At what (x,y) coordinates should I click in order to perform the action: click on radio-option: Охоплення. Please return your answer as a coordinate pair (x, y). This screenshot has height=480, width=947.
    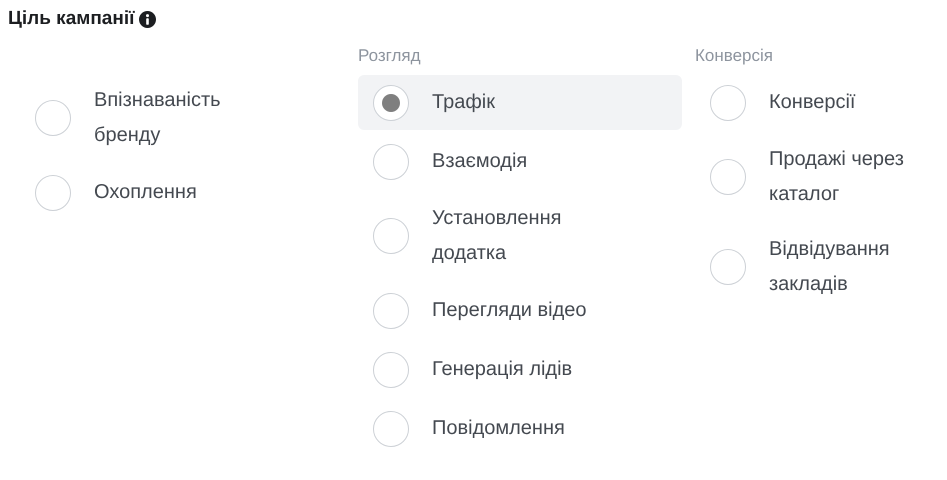
    Looking at the image, I should click on (182, 192).